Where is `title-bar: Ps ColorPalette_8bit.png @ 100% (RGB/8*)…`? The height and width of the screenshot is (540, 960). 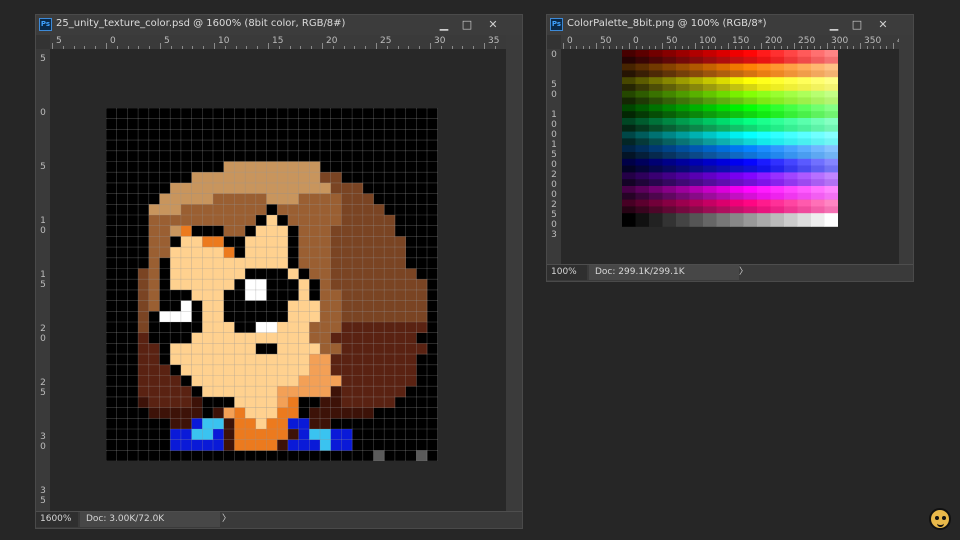
title-bar: Ps ColorPalette_8bit.png @ 100% (RGB/8*)… is located at coordinates (730, 25).